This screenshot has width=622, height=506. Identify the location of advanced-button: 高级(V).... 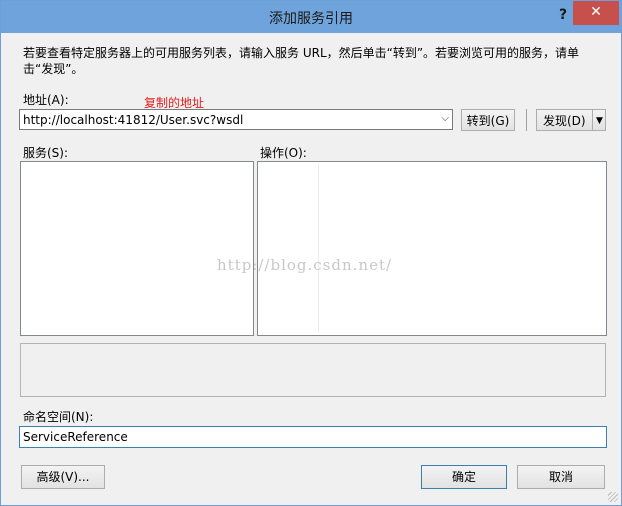
(63, 477).